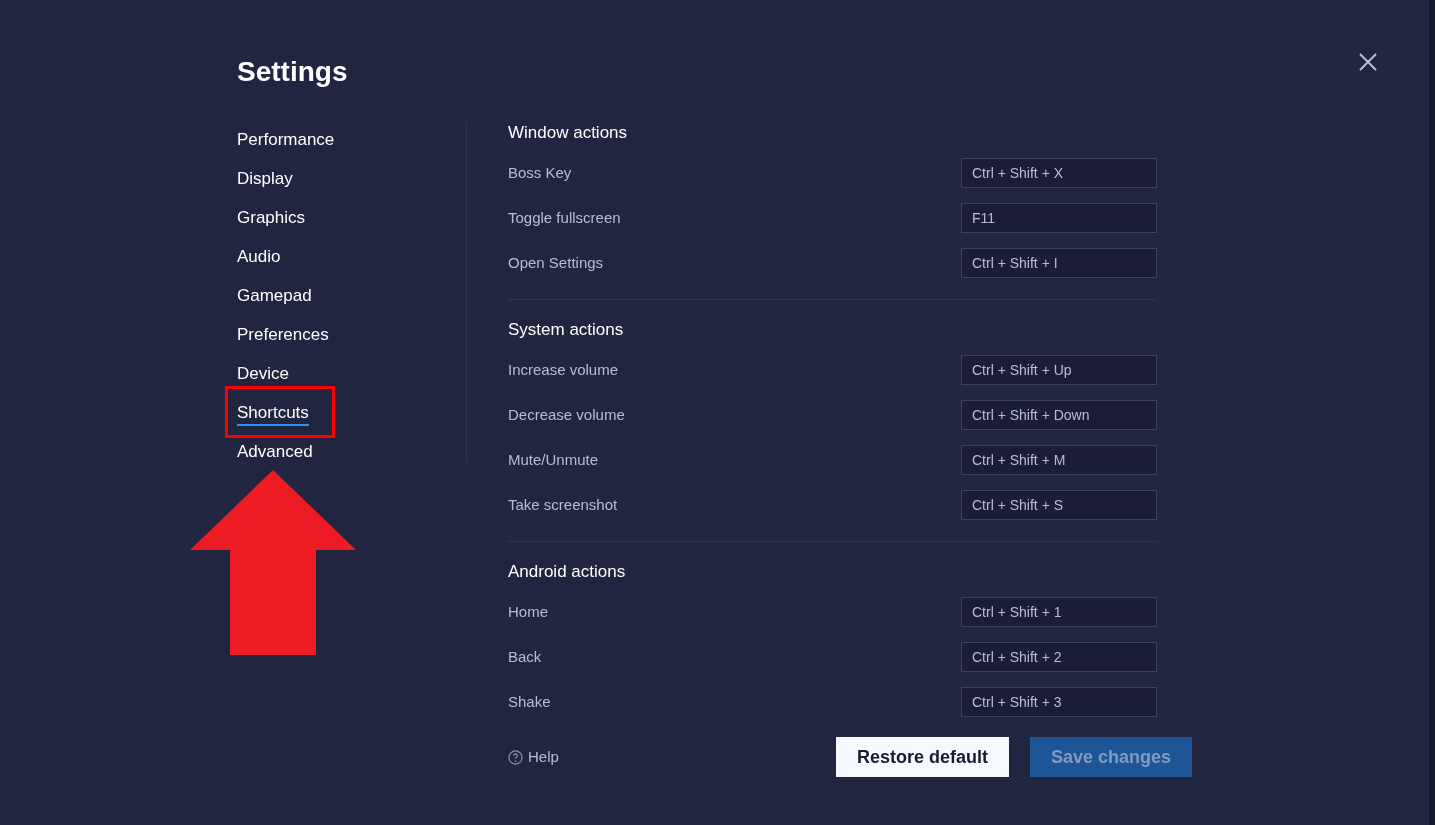 The image size is (1435, 825). Describe the element at coordinates (528, 611) in the screenshot. I see `shortcut-label: Home` at that location.